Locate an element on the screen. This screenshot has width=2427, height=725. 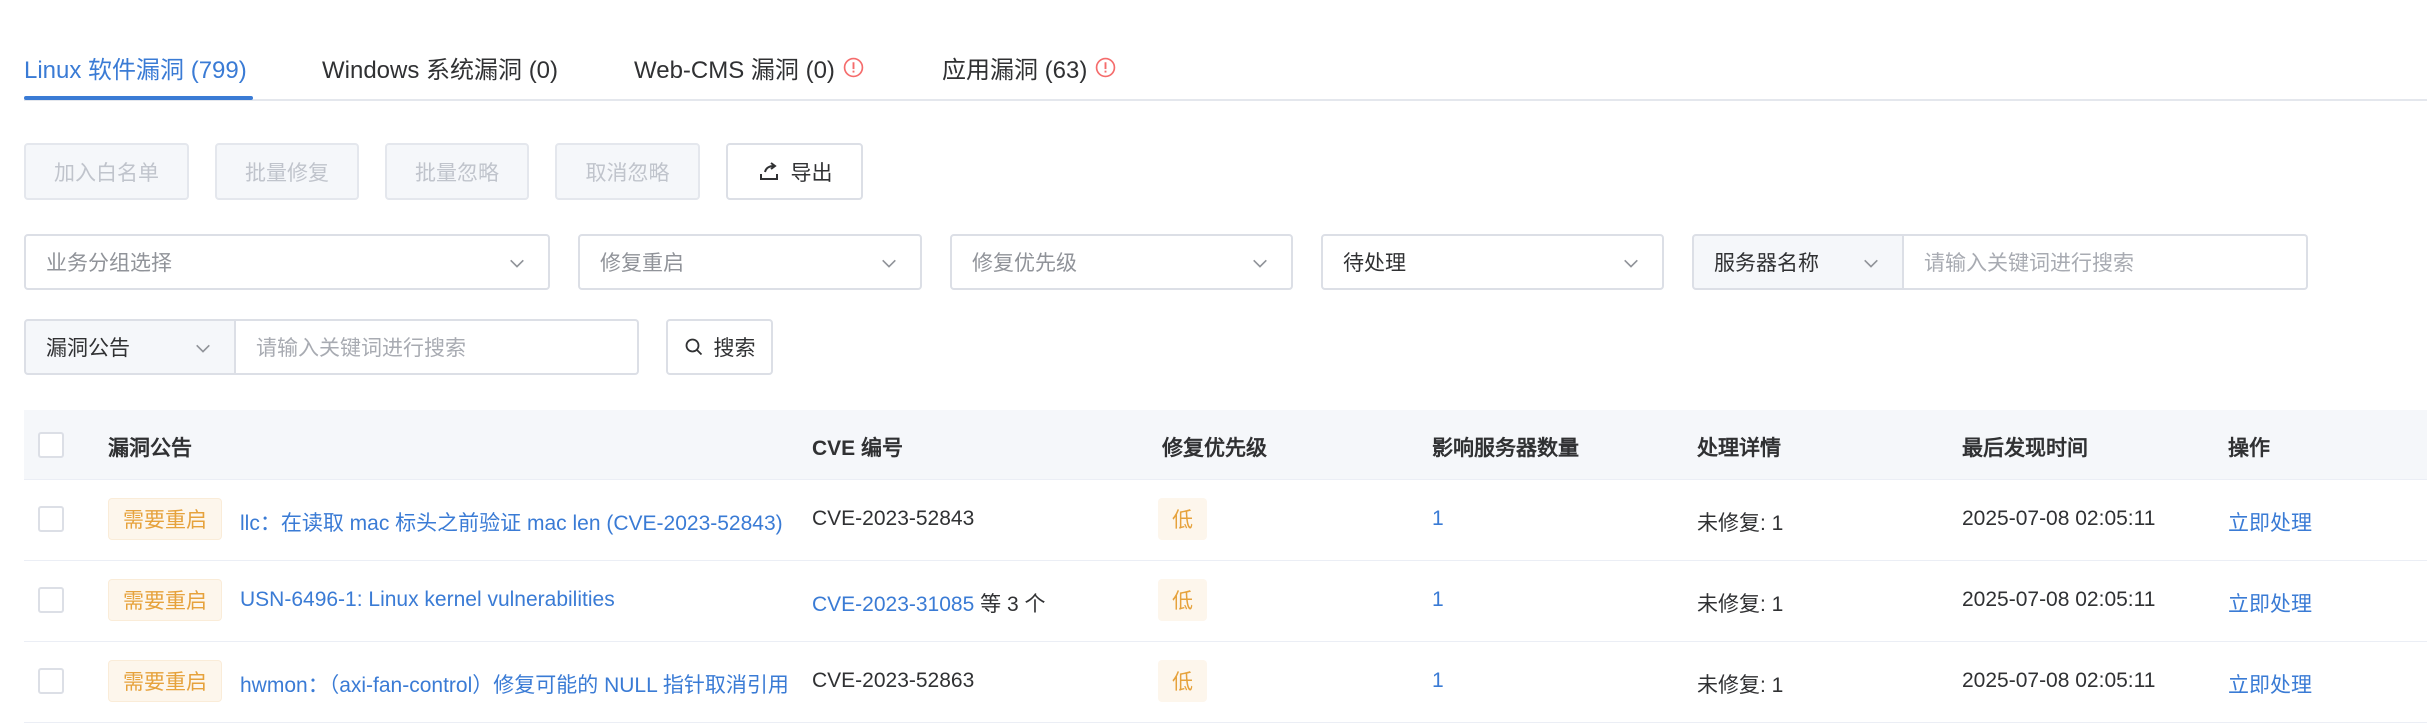
notice-search-input: 请输入关键词进行搜索 is located at coordinates (437, 347).